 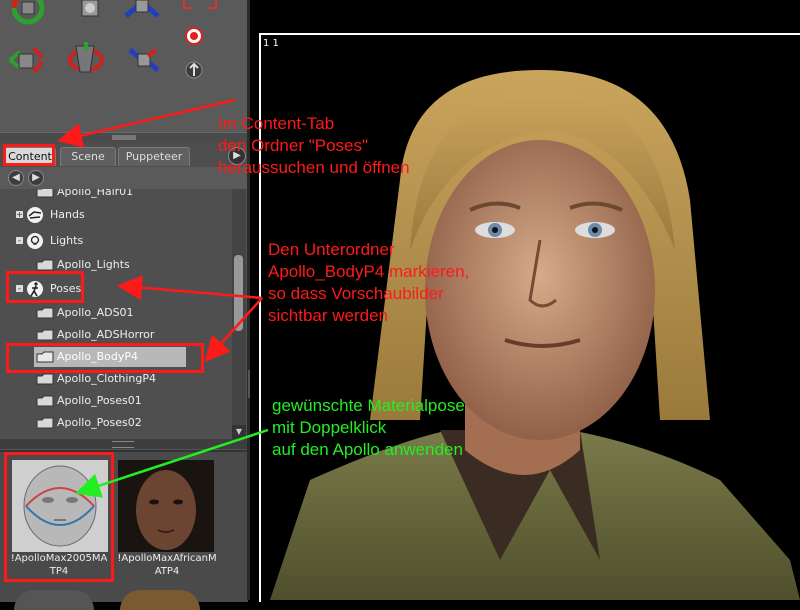 What do you see at coordinates (146, 123) in the screenshot?
I see `arrow-to-content-tab` at bounding box center [146, 123].